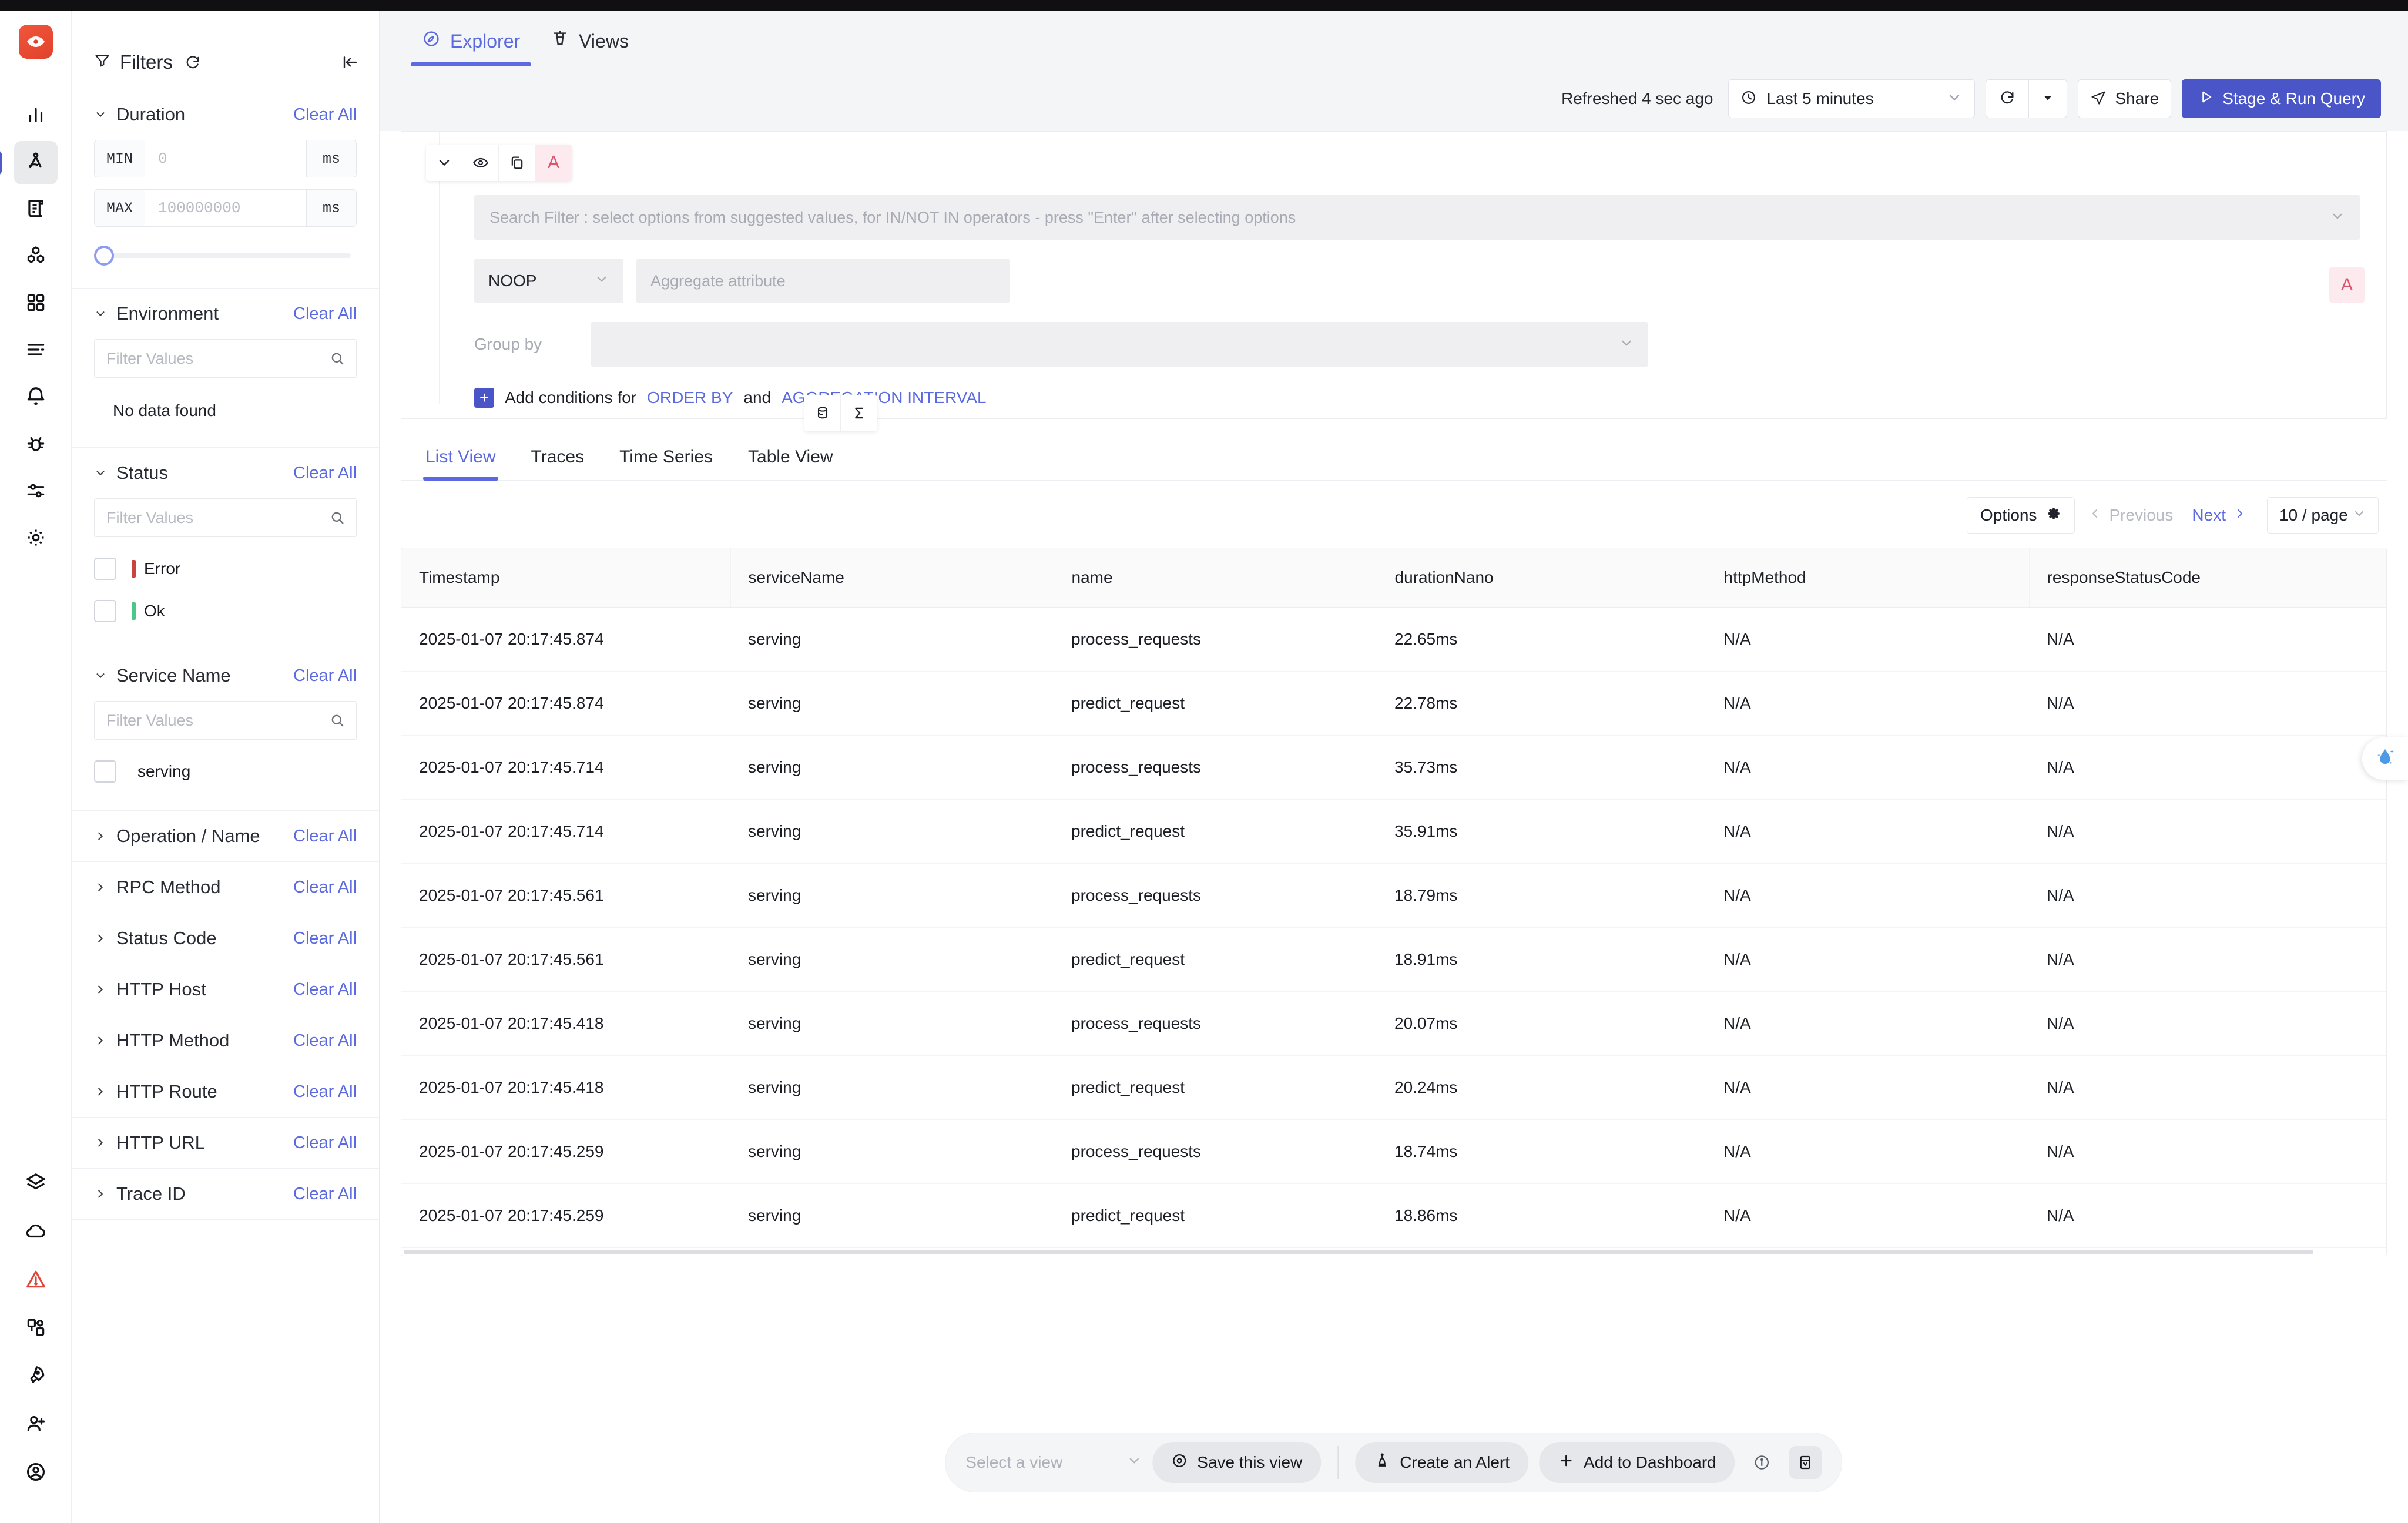 This screenshot has height=1523, width=2408. What do you see at coordinates (36, 398) in the screenshot?
I see `sidebar-item-alerts` at bounding box center [36, 398].